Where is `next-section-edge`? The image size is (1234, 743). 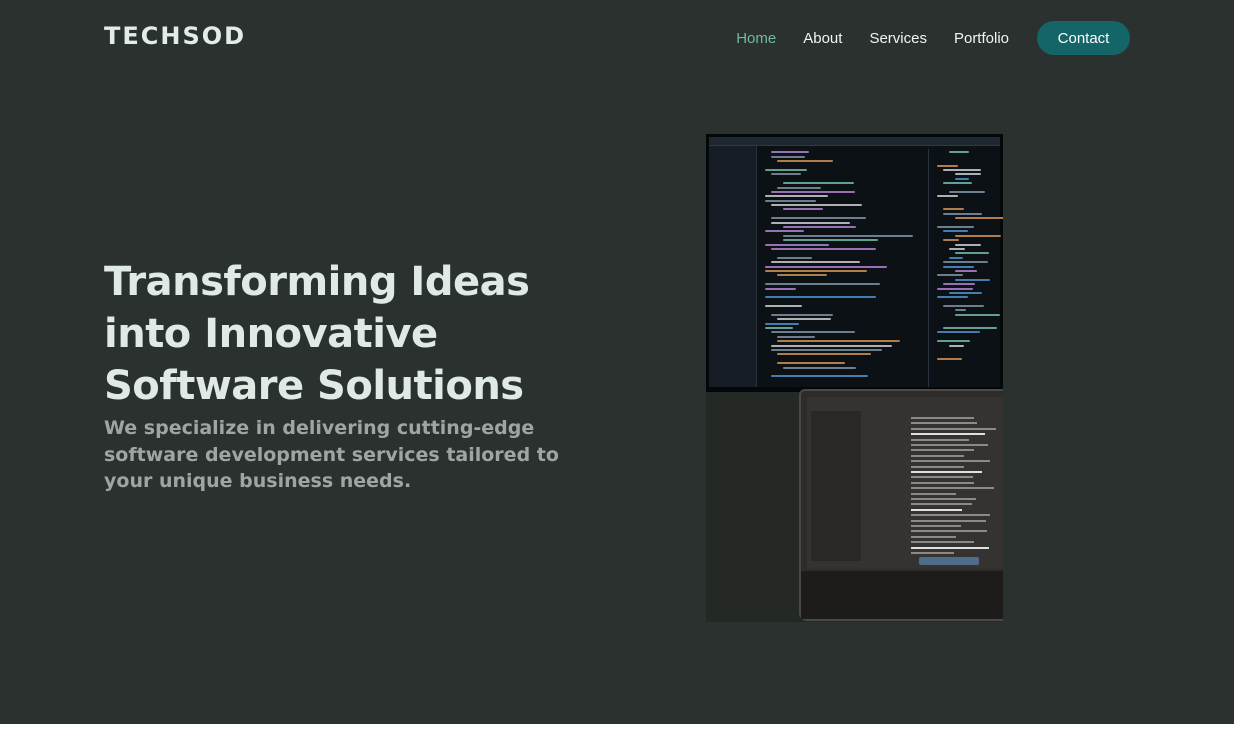 next-section-edge is located at coordinates (617, 733).